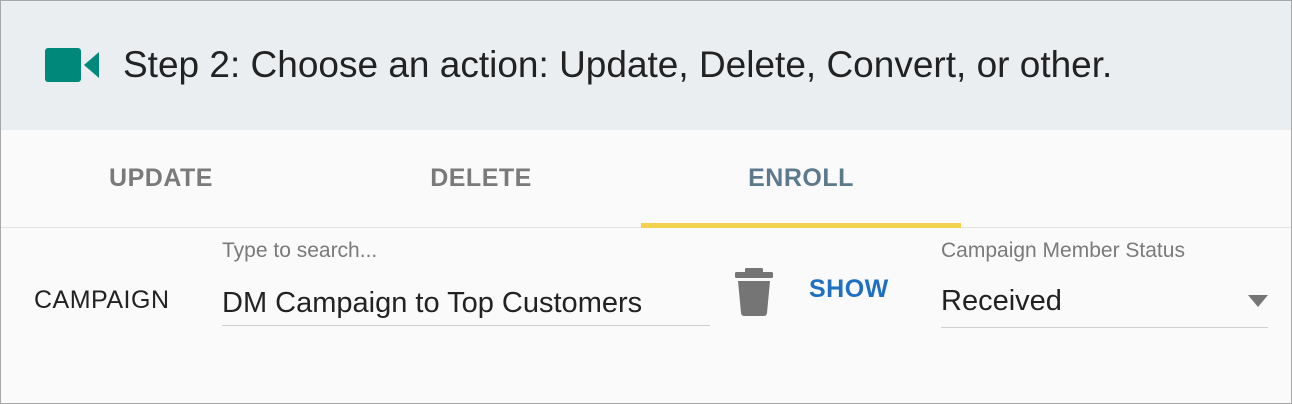 This screenshot has width=1292, height=404. What do you see at coordinates (1063, 250) in the screenshot?
I see `status-field-label: Campaign Member Status` at bounding box center [1063, 250].